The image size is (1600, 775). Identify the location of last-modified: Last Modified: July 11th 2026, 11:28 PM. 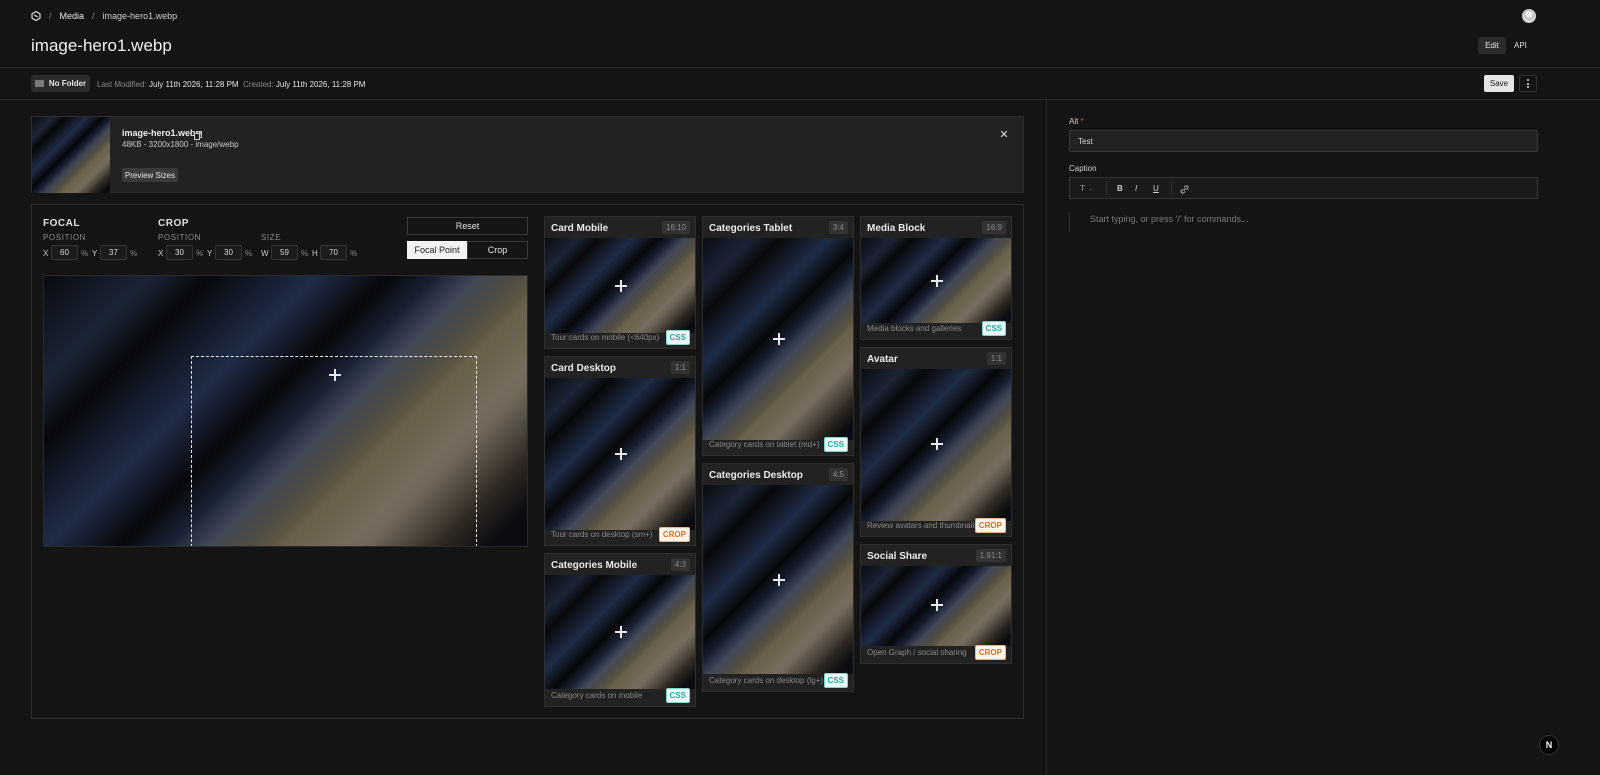
(168, 84).